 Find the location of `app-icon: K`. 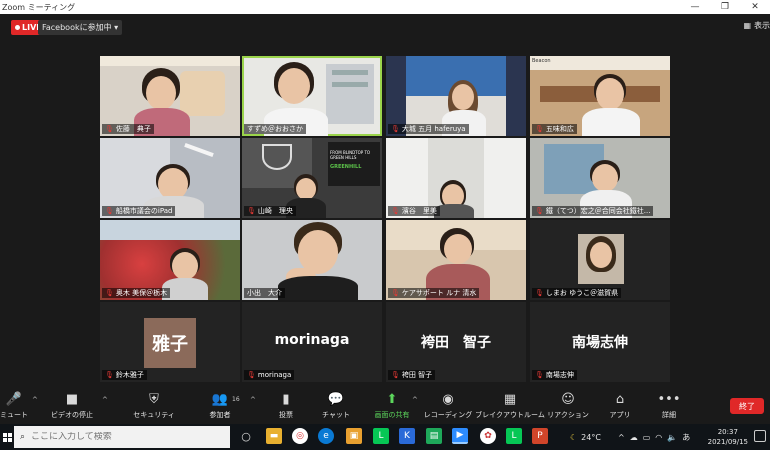

app-icon: K is located at coordinates (407, 436).